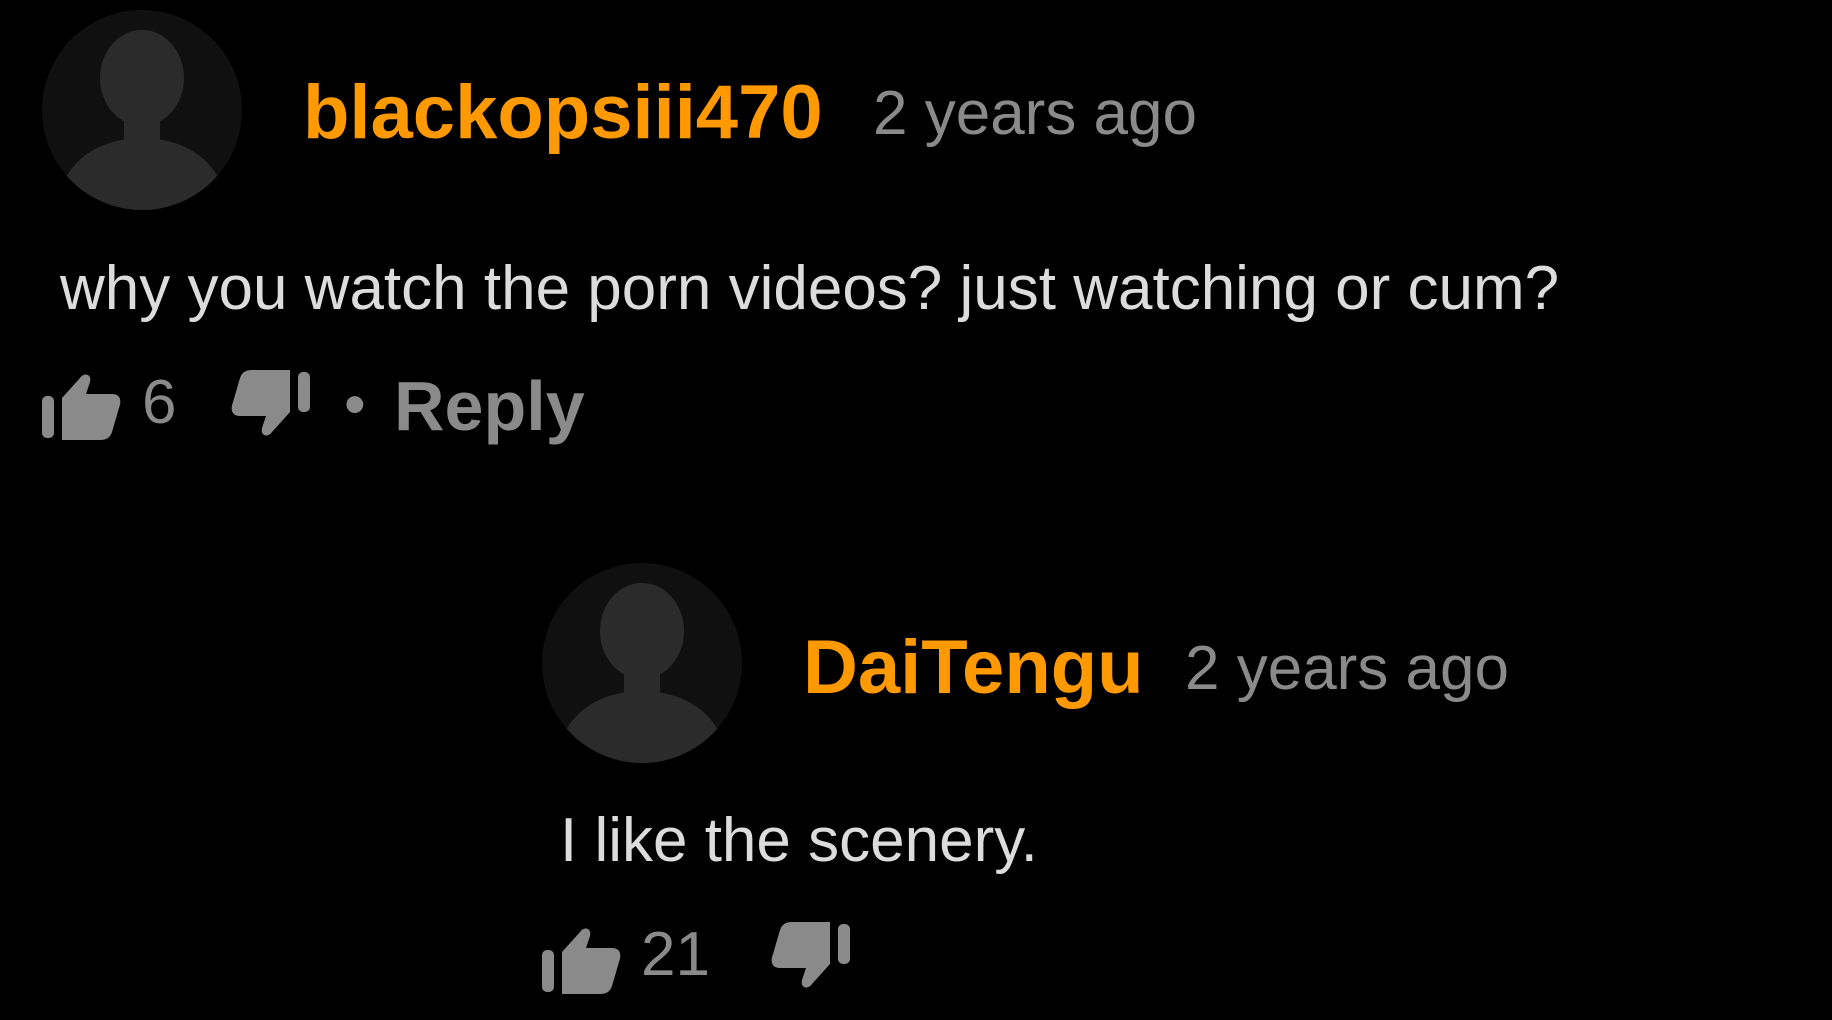 Image resolution: width=1832 pixels, height=1020 pixels. I want to click on like-count: 21, so click(675, 954).